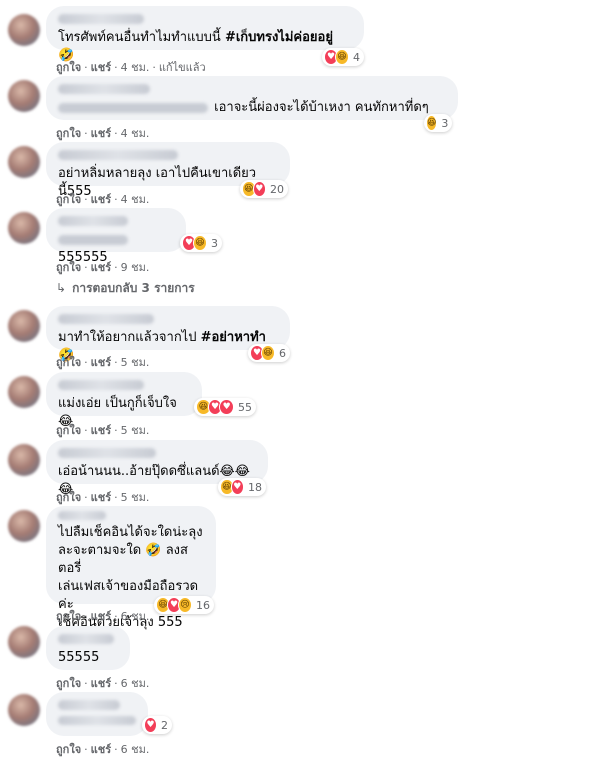 Image resolution: width=599 pixels, height=762 pixels. I want to click on comment-bubble: แม่งเอ่ย เป็นกูก็เจ็บใจ 😂, so click(124, 400).